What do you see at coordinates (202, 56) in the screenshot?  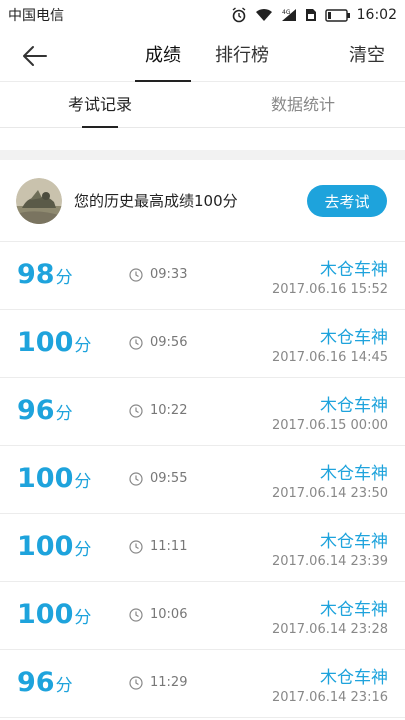 I see `app-header: 成绩 排行榜 清空` at bounding box center [202, 56].